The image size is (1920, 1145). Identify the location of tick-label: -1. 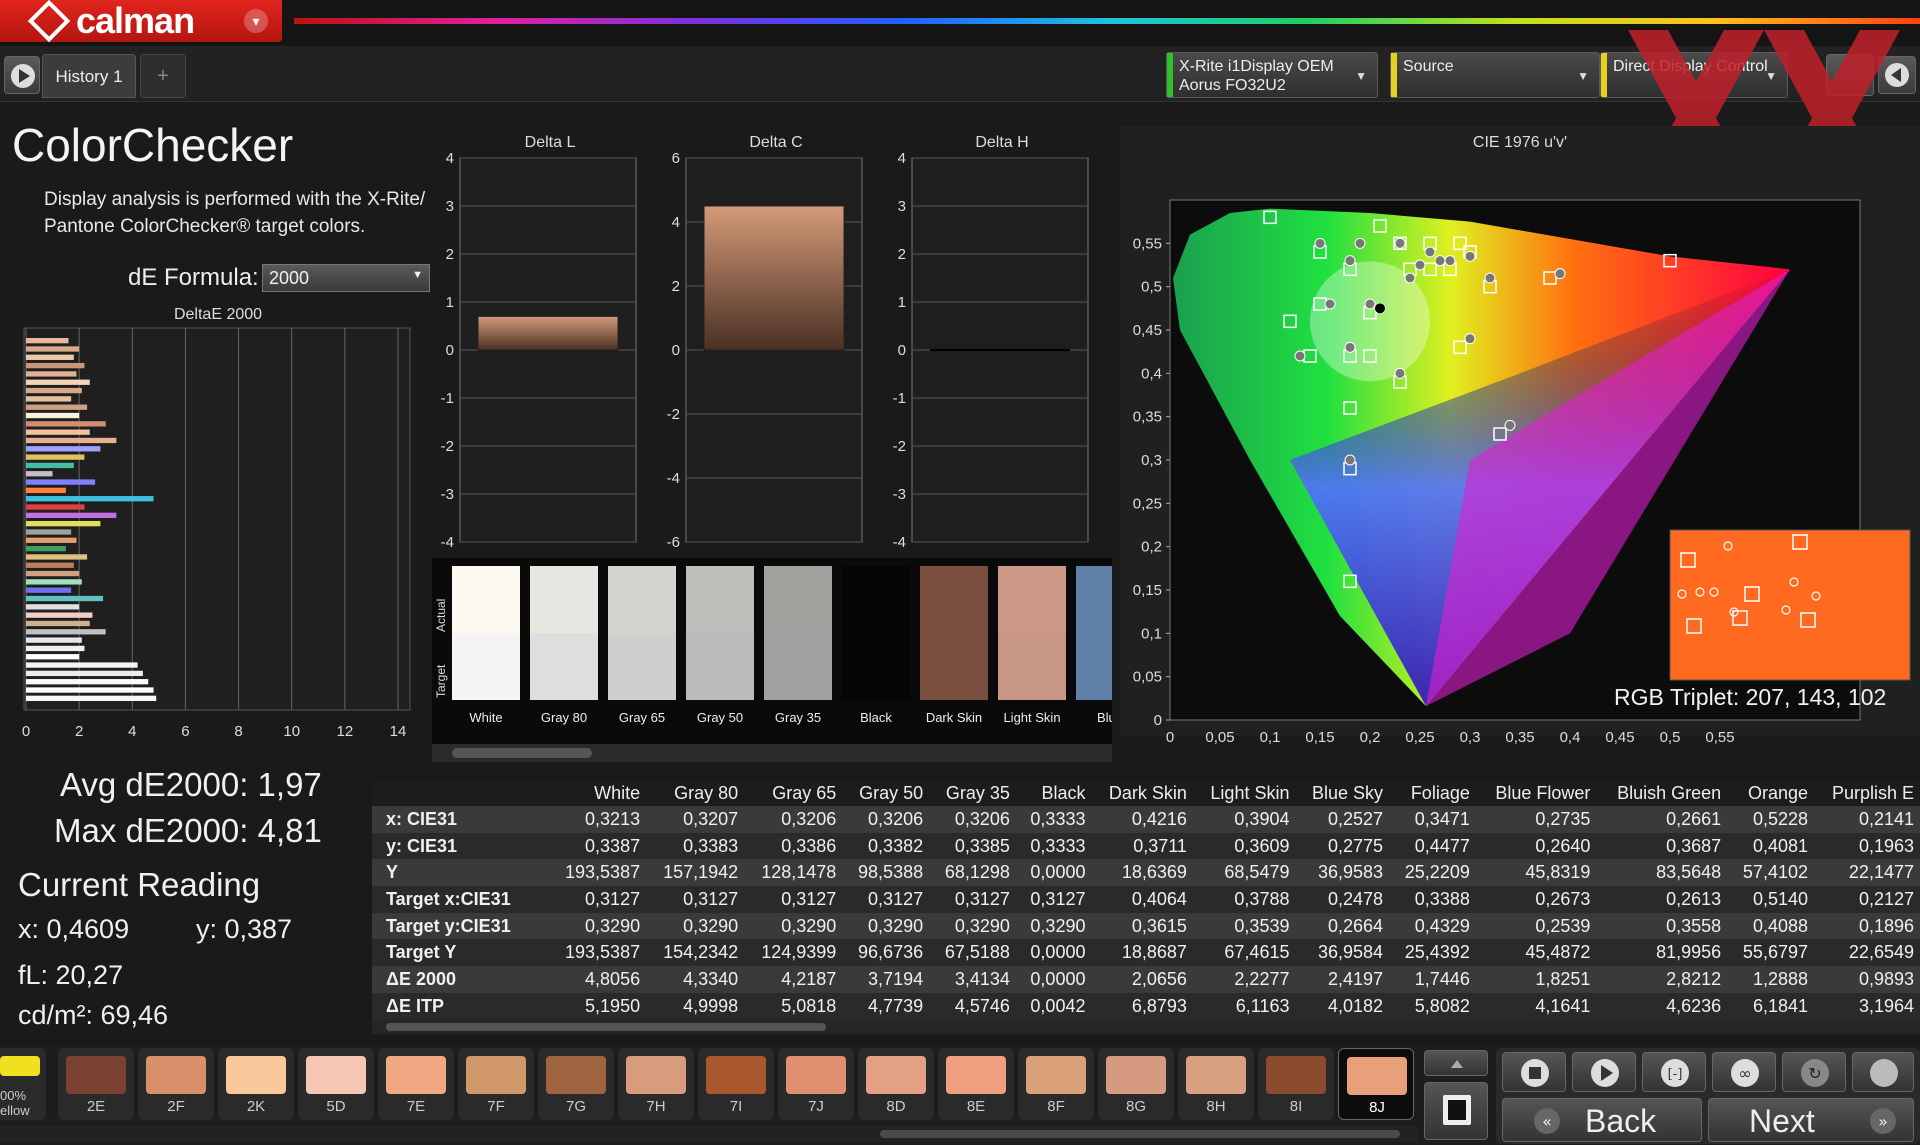
(447, 398).